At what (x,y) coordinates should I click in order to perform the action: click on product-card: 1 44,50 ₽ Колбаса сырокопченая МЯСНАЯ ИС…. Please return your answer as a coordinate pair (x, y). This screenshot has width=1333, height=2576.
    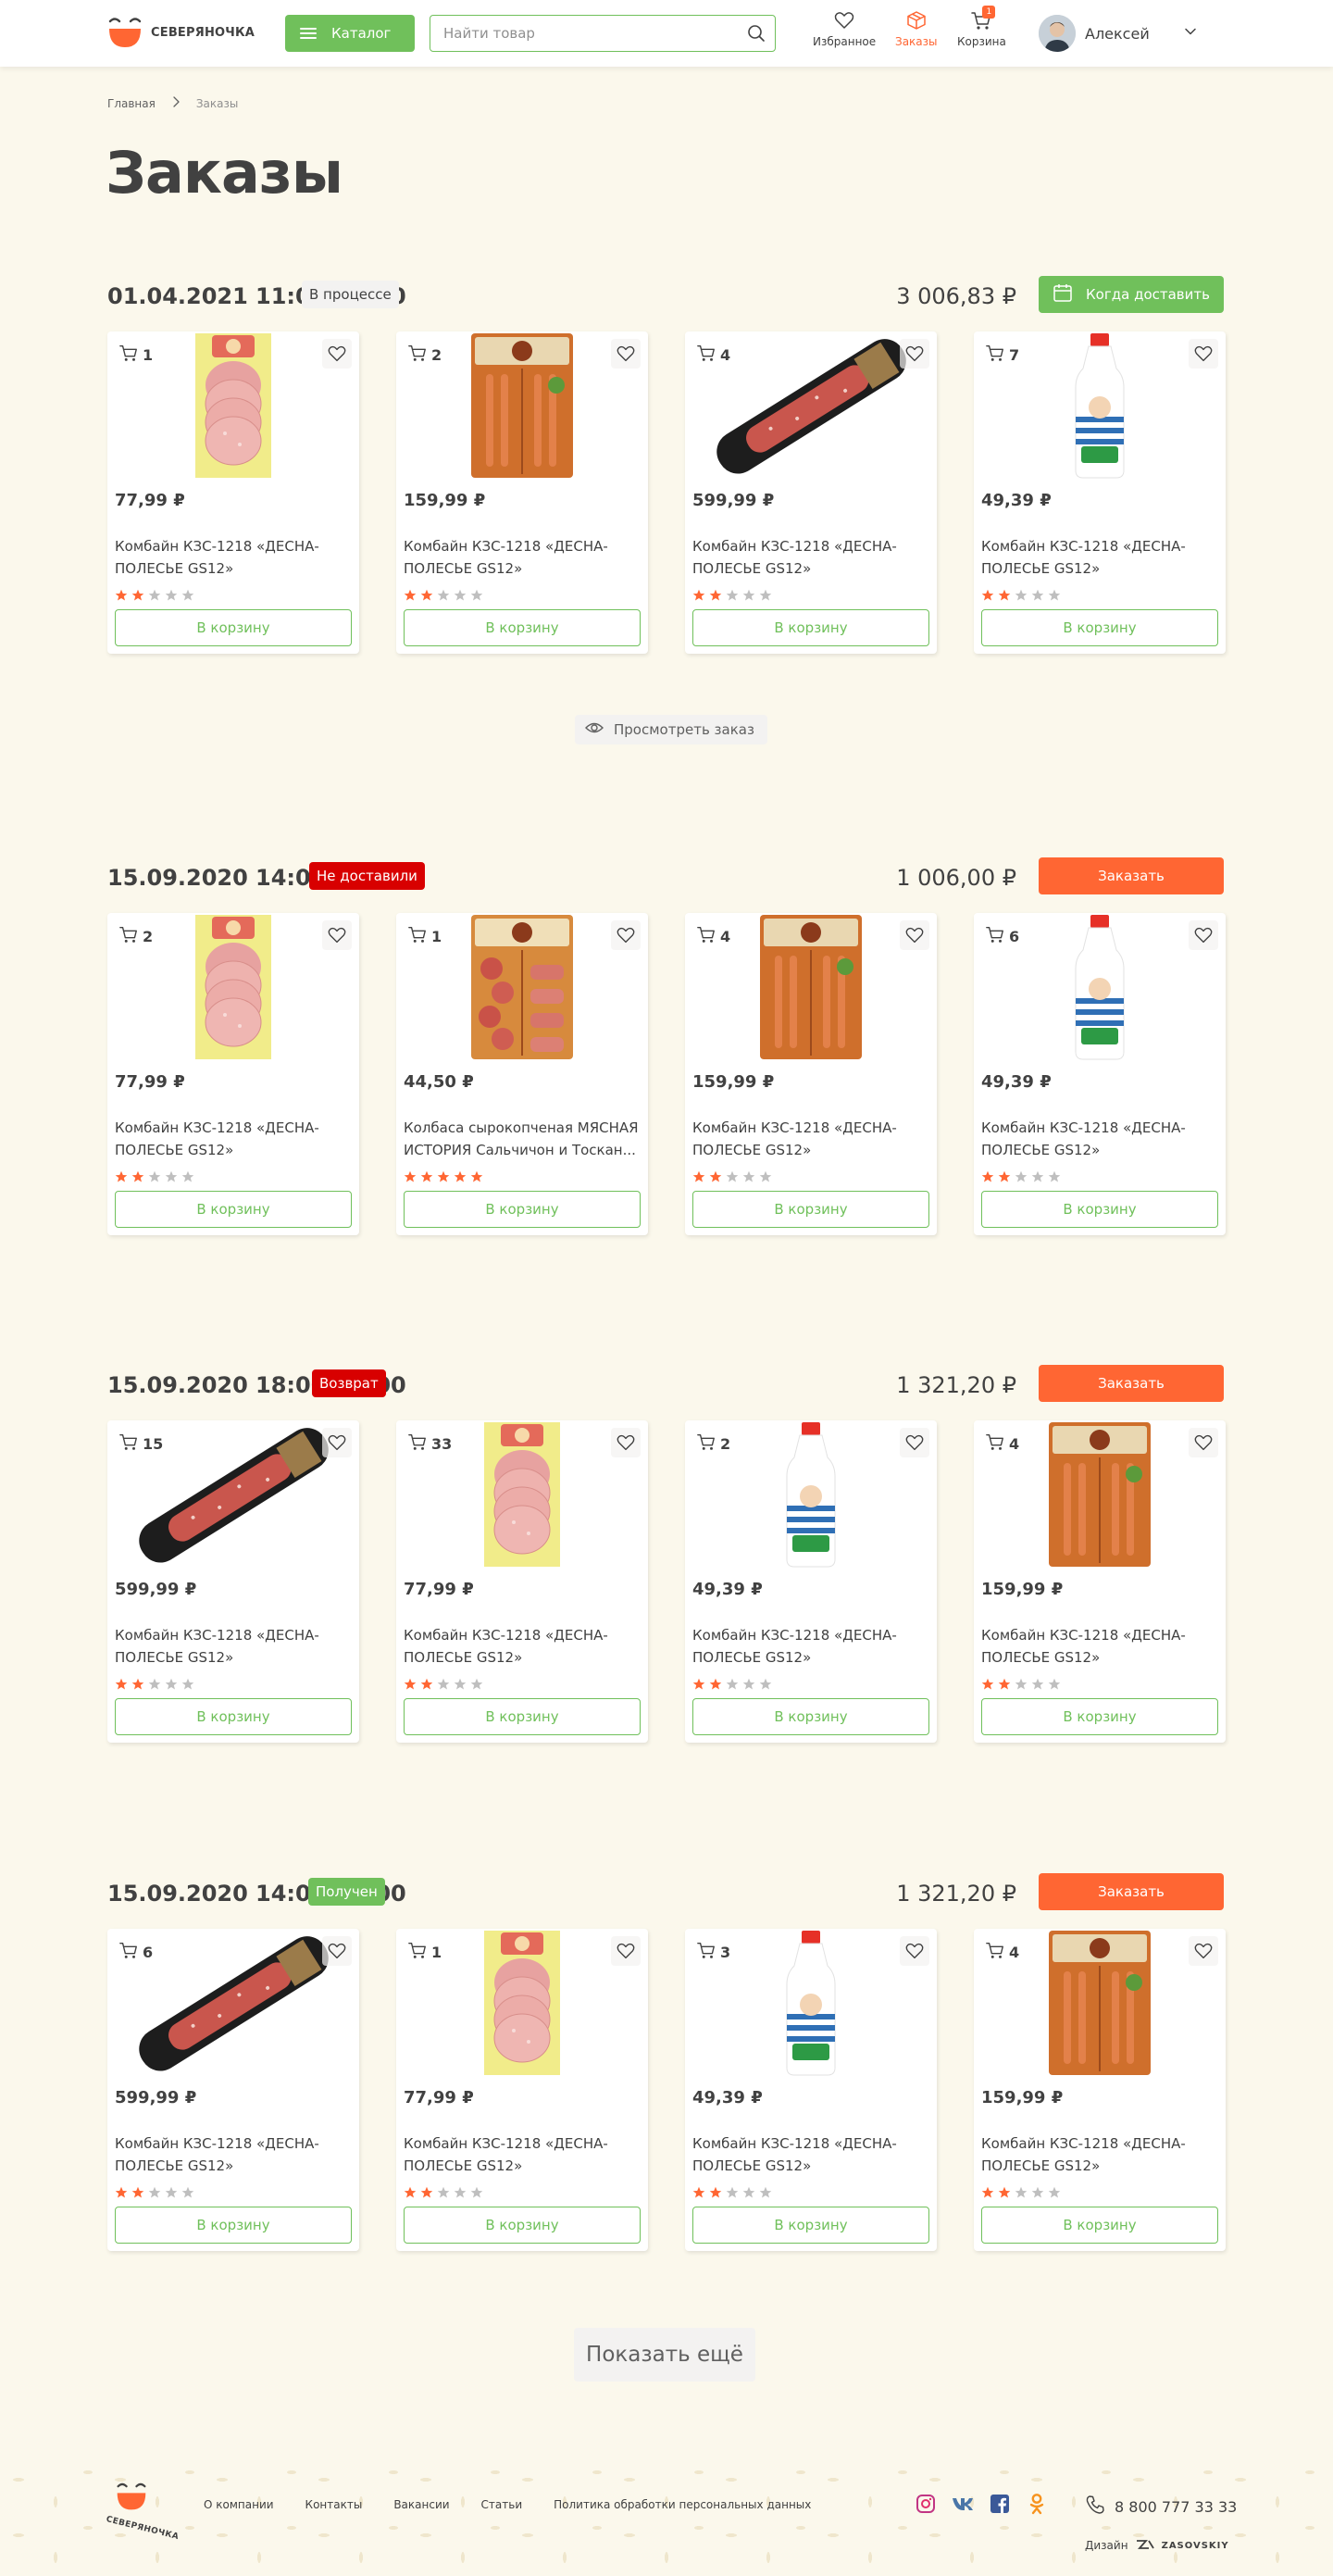
    Looking at the image, I should click on (522, 1074).